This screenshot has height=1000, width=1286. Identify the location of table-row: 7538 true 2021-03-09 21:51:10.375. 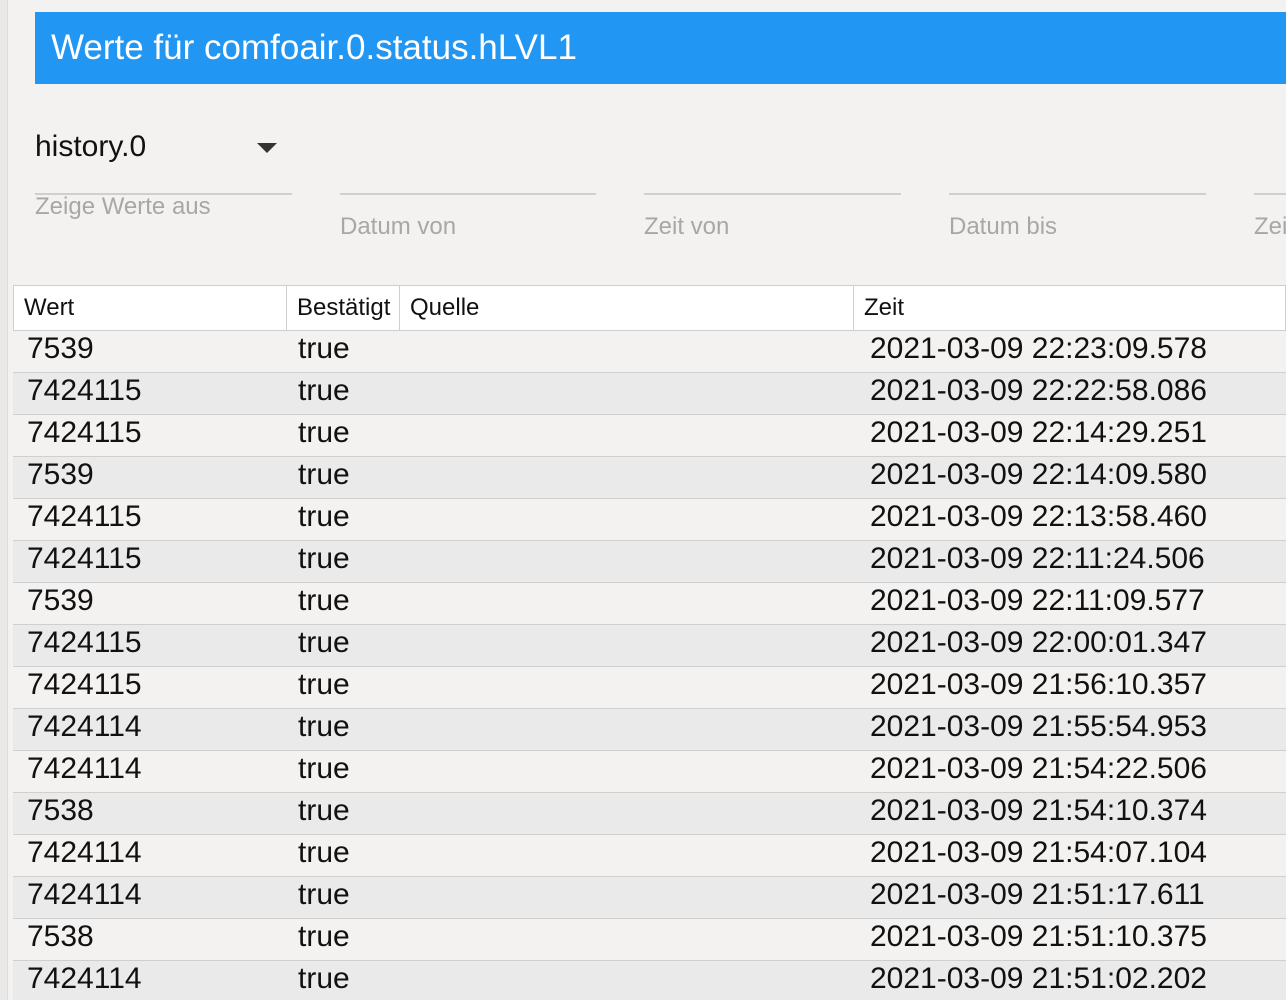
(649, 940).